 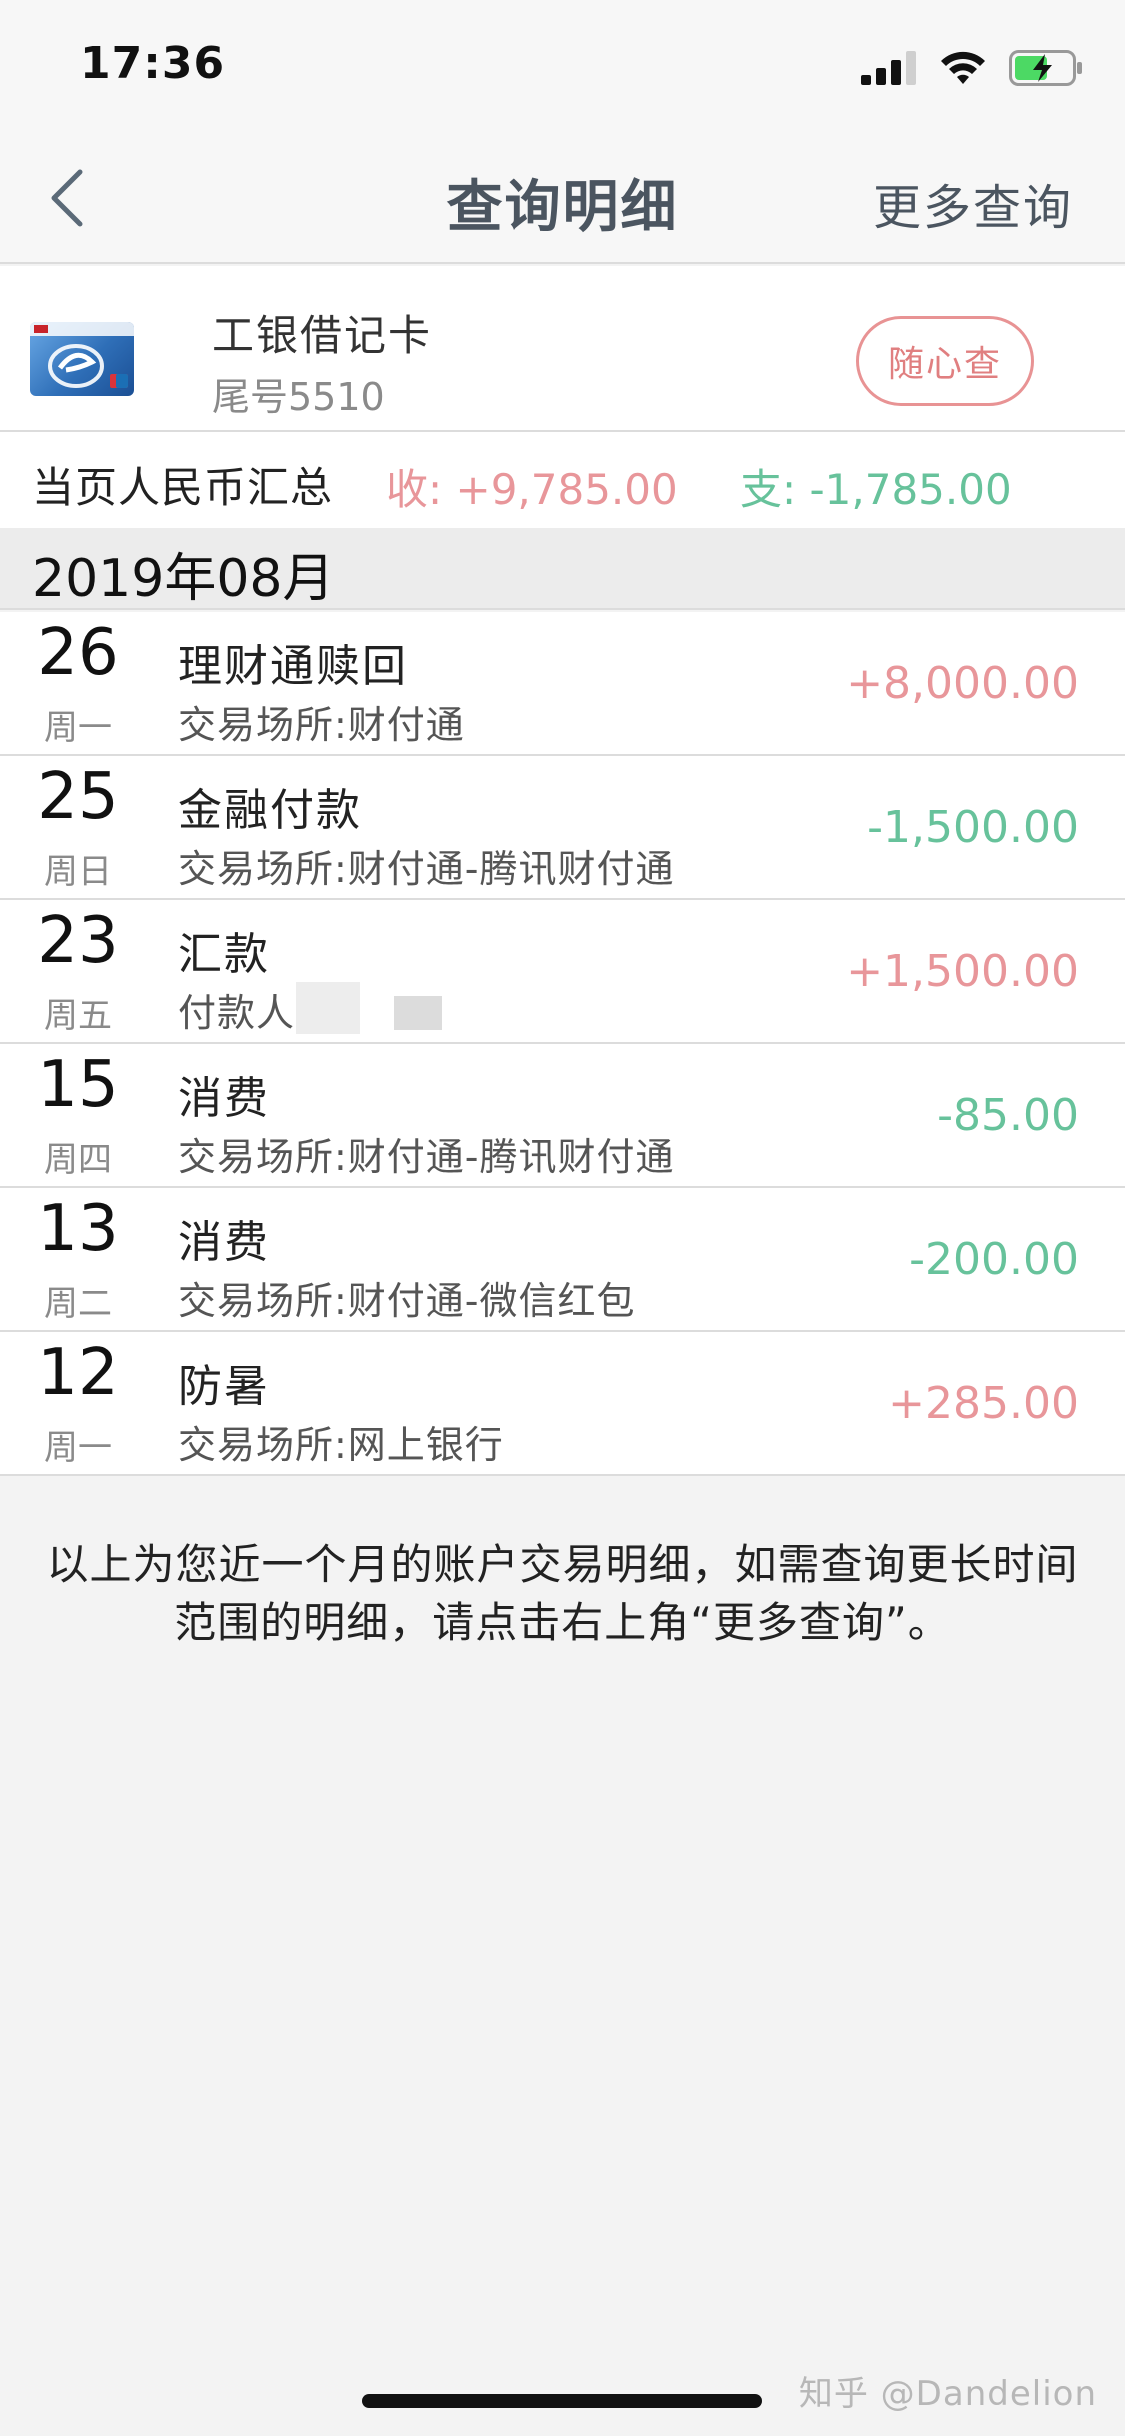 I want to click on summary-income: 收: +9,785.00, so click(x=532, y=489).